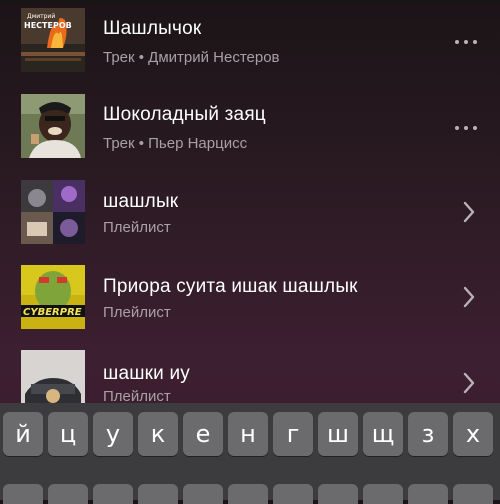 The width and height of the screenshot is (500, 504). Describe the element at coordinates (53, 297) in the screenshot. I see `playlist-cover-image: CYBERPRE` at that location.